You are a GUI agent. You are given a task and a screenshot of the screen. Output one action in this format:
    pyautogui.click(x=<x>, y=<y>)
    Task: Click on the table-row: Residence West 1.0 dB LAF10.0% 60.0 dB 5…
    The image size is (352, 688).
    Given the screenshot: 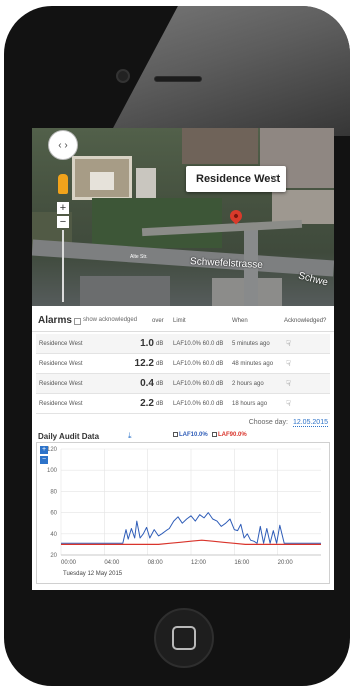 What is the action you would take?
    pyautogui.click(x=183, y=344)
    